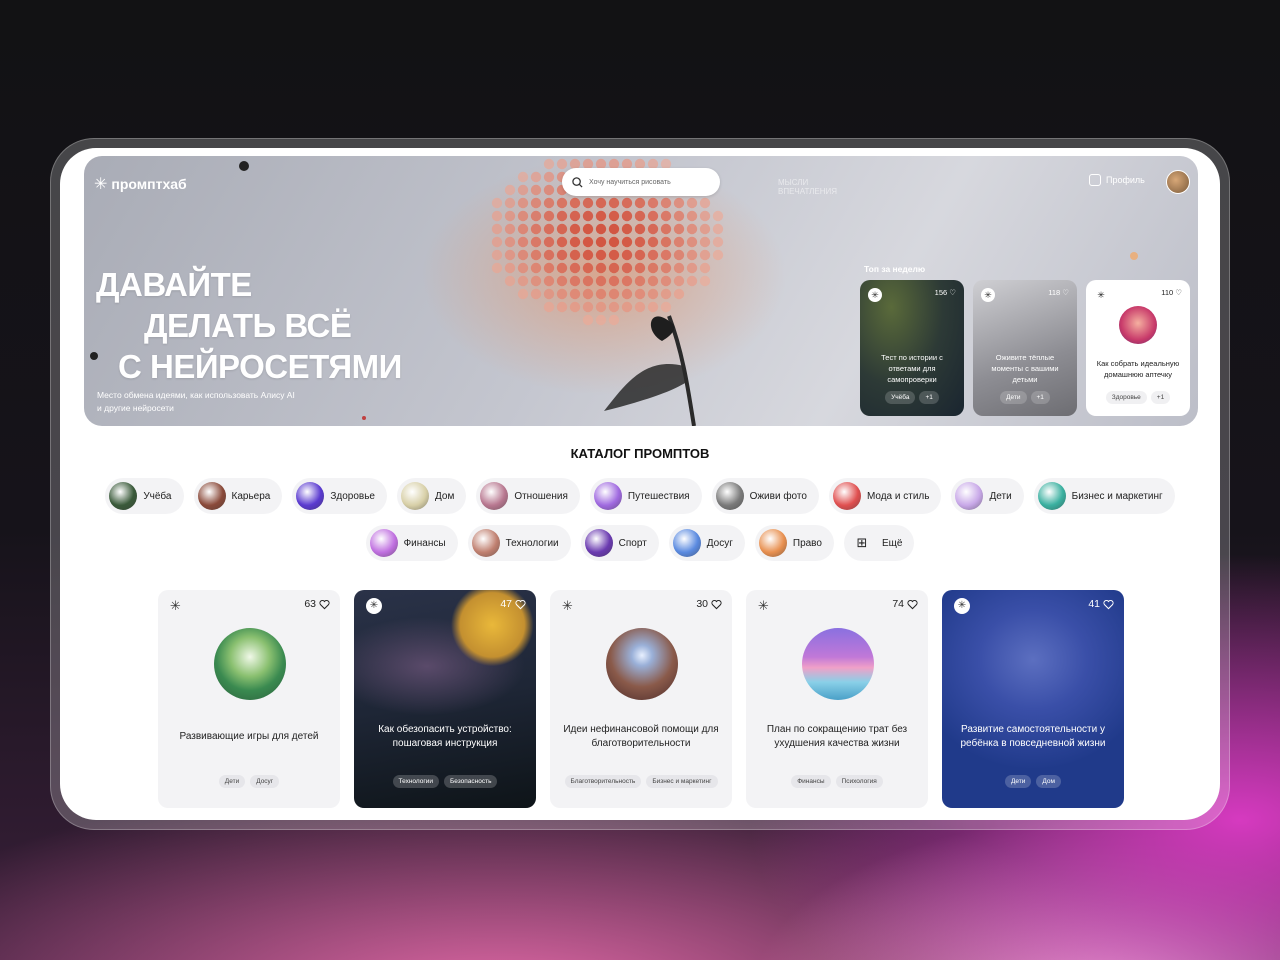 The width and height of the screenshot is (1280, 960). Describe the element at coordinates (645, 496) in the screenshot. I see `category-chip: Путешествия` at that location.